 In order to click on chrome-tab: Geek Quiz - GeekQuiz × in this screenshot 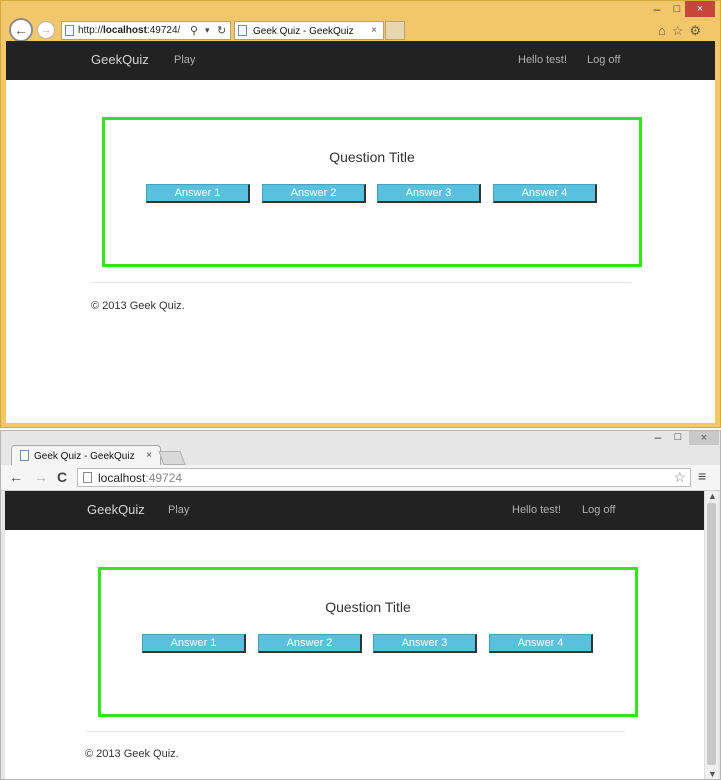, I will do `click(86, 455)`.